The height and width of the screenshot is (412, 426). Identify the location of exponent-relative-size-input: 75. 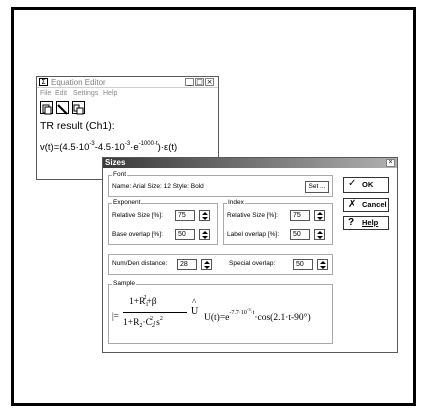
(185, 215).